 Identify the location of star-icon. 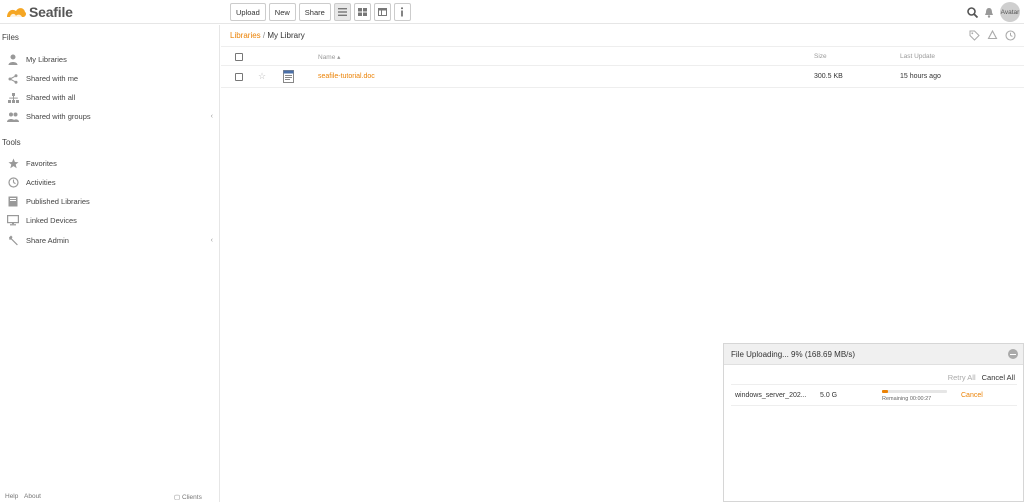
(13, 164).